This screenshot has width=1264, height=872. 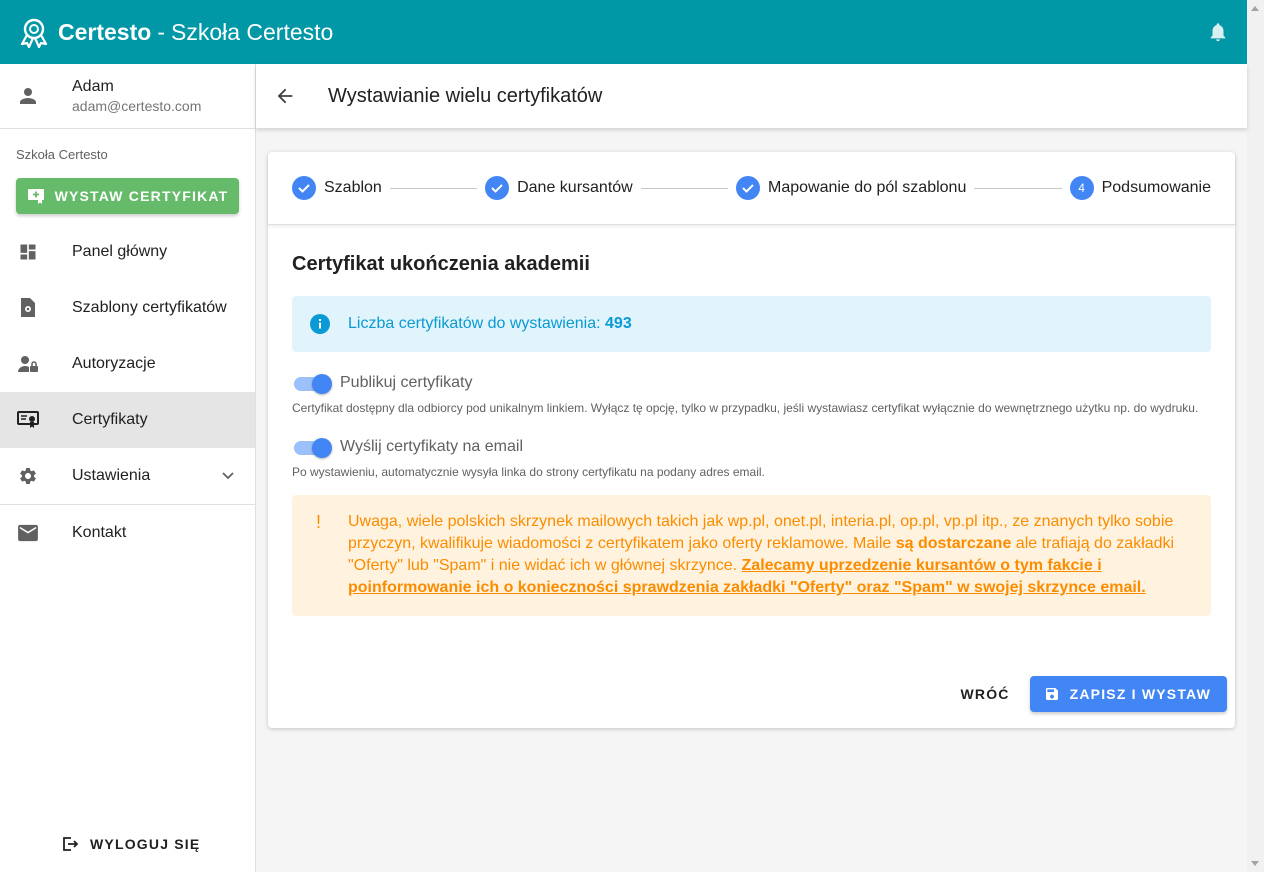 I want to click on mail-icon, so click(x=28, y=533).